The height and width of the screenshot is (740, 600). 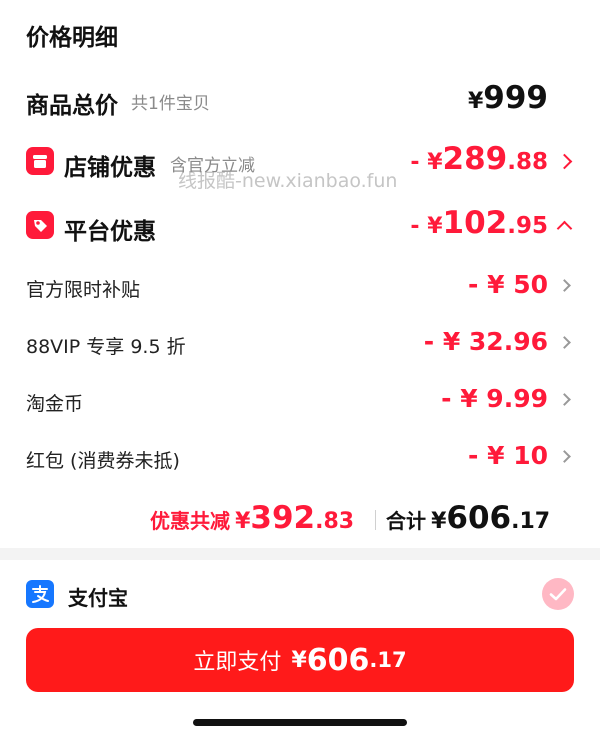 What do you see at coordinates (83, 290) in the screenshot?
I see `detail-label-subsidy: 官方限时补贴` at bounding box center [83, 290].